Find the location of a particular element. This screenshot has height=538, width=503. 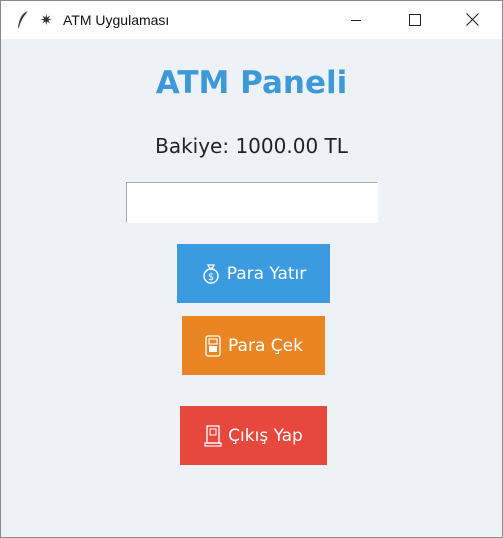

exit-button-label: Çıkış Yap is located at coordinates (265, 435).